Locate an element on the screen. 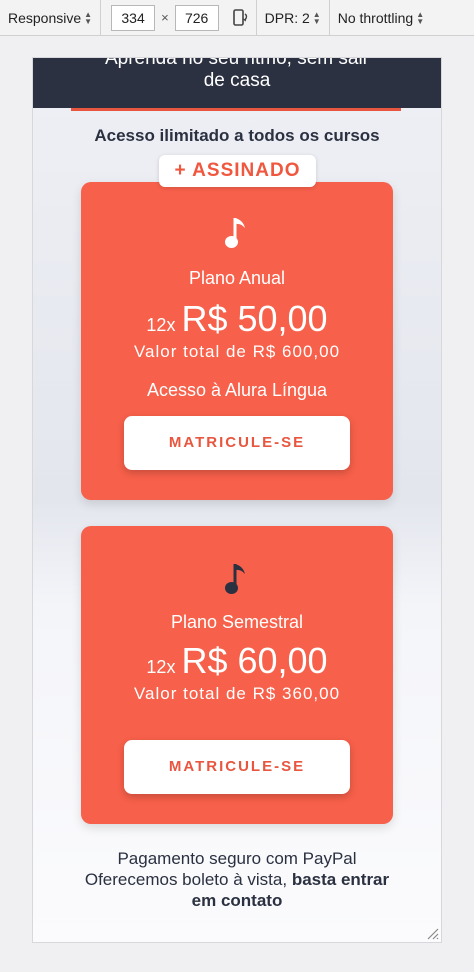  hero-title-line1: Aprenda no seu ritmo, sem sair is located at coordinates (236, 63).